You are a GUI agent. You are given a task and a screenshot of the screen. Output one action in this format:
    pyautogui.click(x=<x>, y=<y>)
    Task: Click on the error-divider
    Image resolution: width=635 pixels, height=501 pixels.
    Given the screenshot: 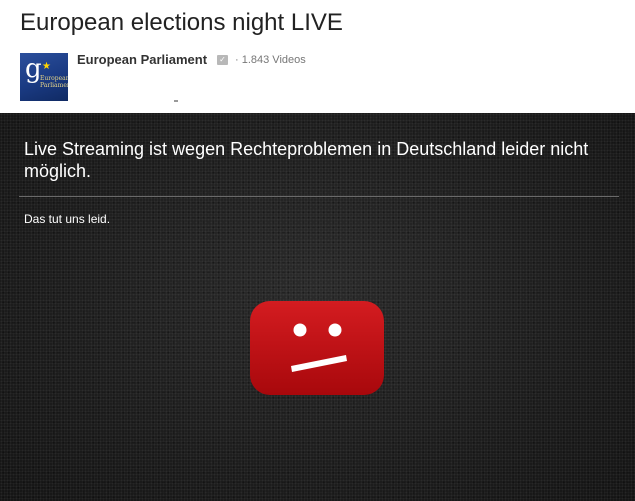 What is the action you would take?
    pyautogui.click(x=319, y=196)
    